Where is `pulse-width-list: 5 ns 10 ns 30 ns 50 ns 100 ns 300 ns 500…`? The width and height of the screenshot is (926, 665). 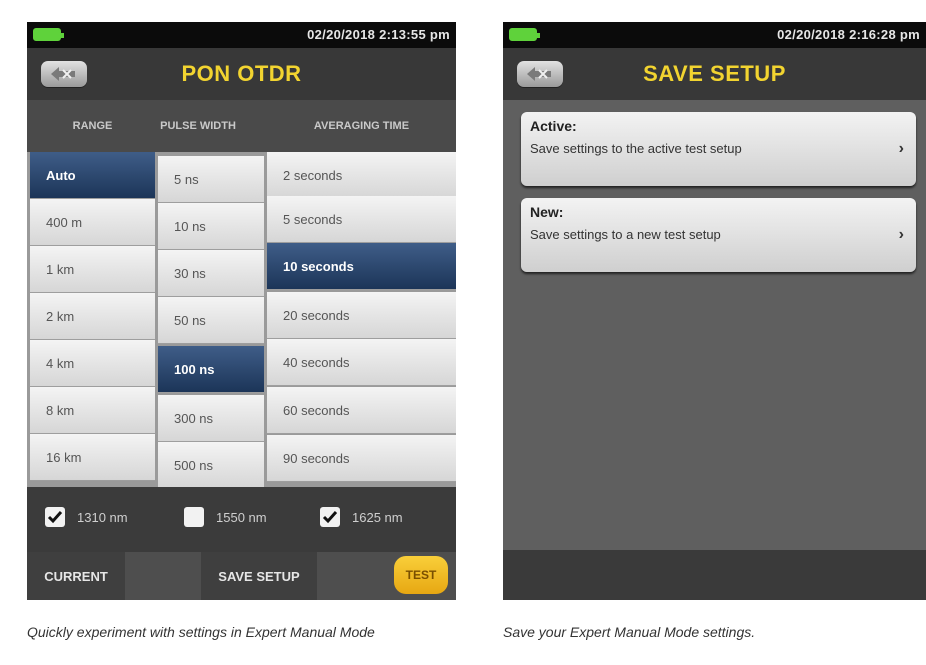 pulse-width-list: 5 ns 10 ns 30 ns 50 ns 100 ns 300 ns 500… is located at coordinates (211, 319).